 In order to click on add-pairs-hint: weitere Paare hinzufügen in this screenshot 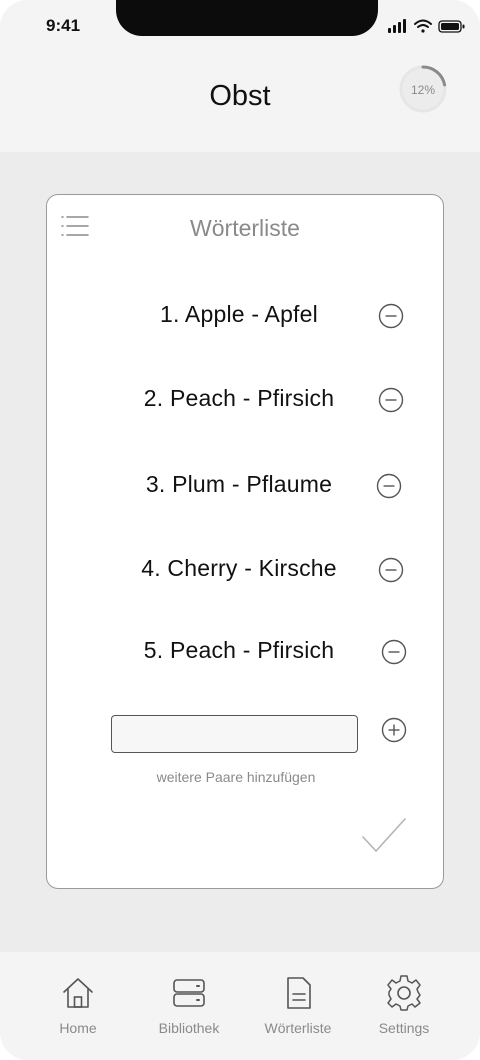, I will do `click(236, 777)`.